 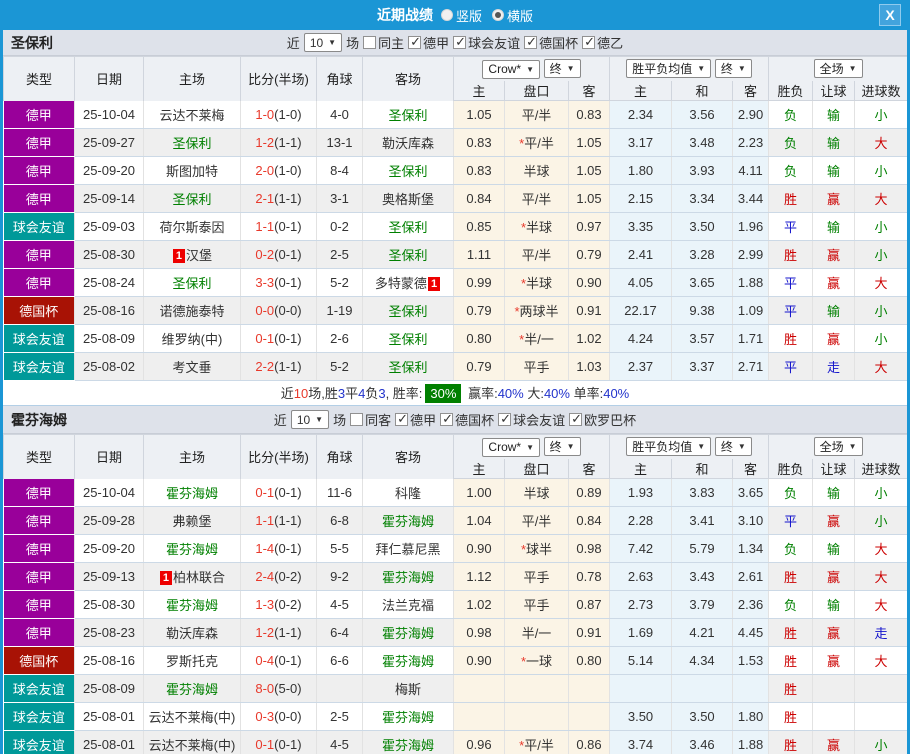 What do you see at coordinates (192, 339) in the screenshot?
I see `team-name: 维罗纳(中)` at bounding box center [192, 339].